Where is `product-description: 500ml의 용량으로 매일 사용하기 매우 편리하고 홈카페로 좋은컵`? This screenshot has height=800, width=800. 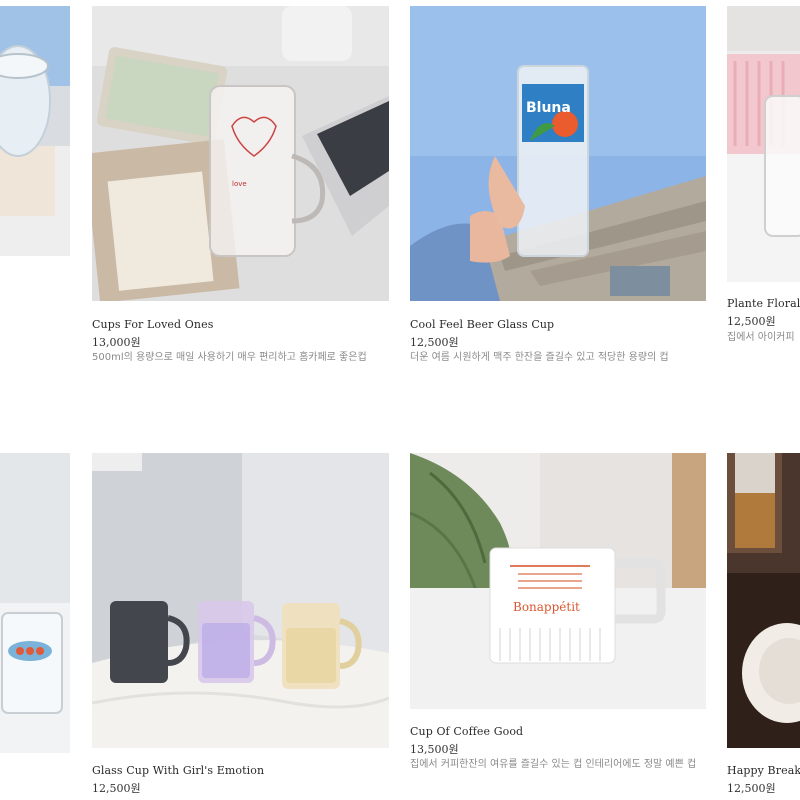
product-description: 500ml의 용량으로 매일 사용하기 매우 편리하고 홈카페로 좋은컵 is located at coordinates (229, 357).